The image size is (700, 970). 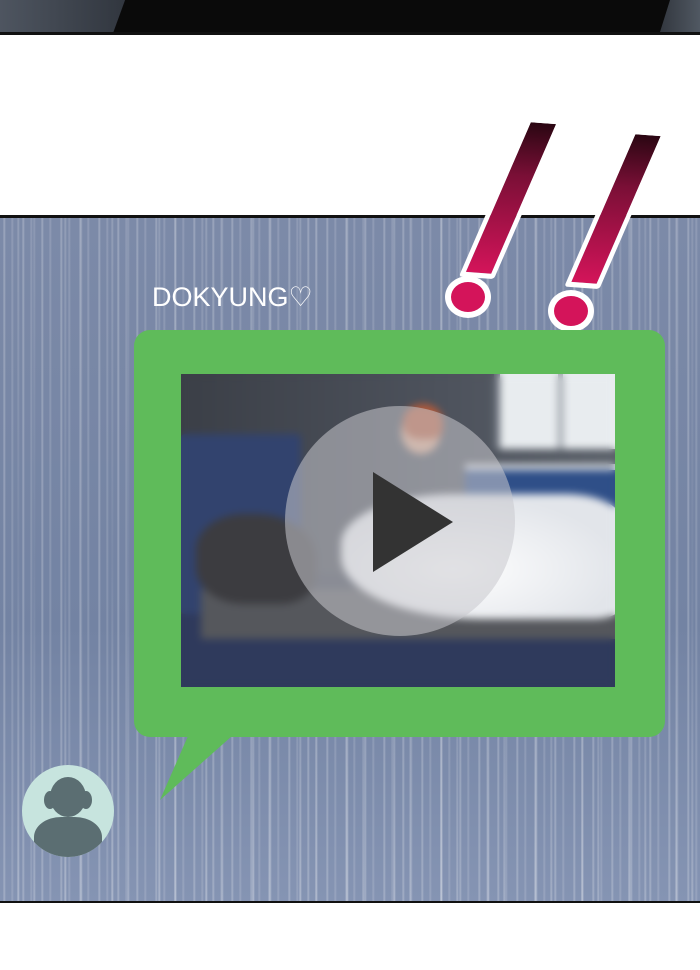 I want to click on previous-panel-strip, so click(x=350, y=17).